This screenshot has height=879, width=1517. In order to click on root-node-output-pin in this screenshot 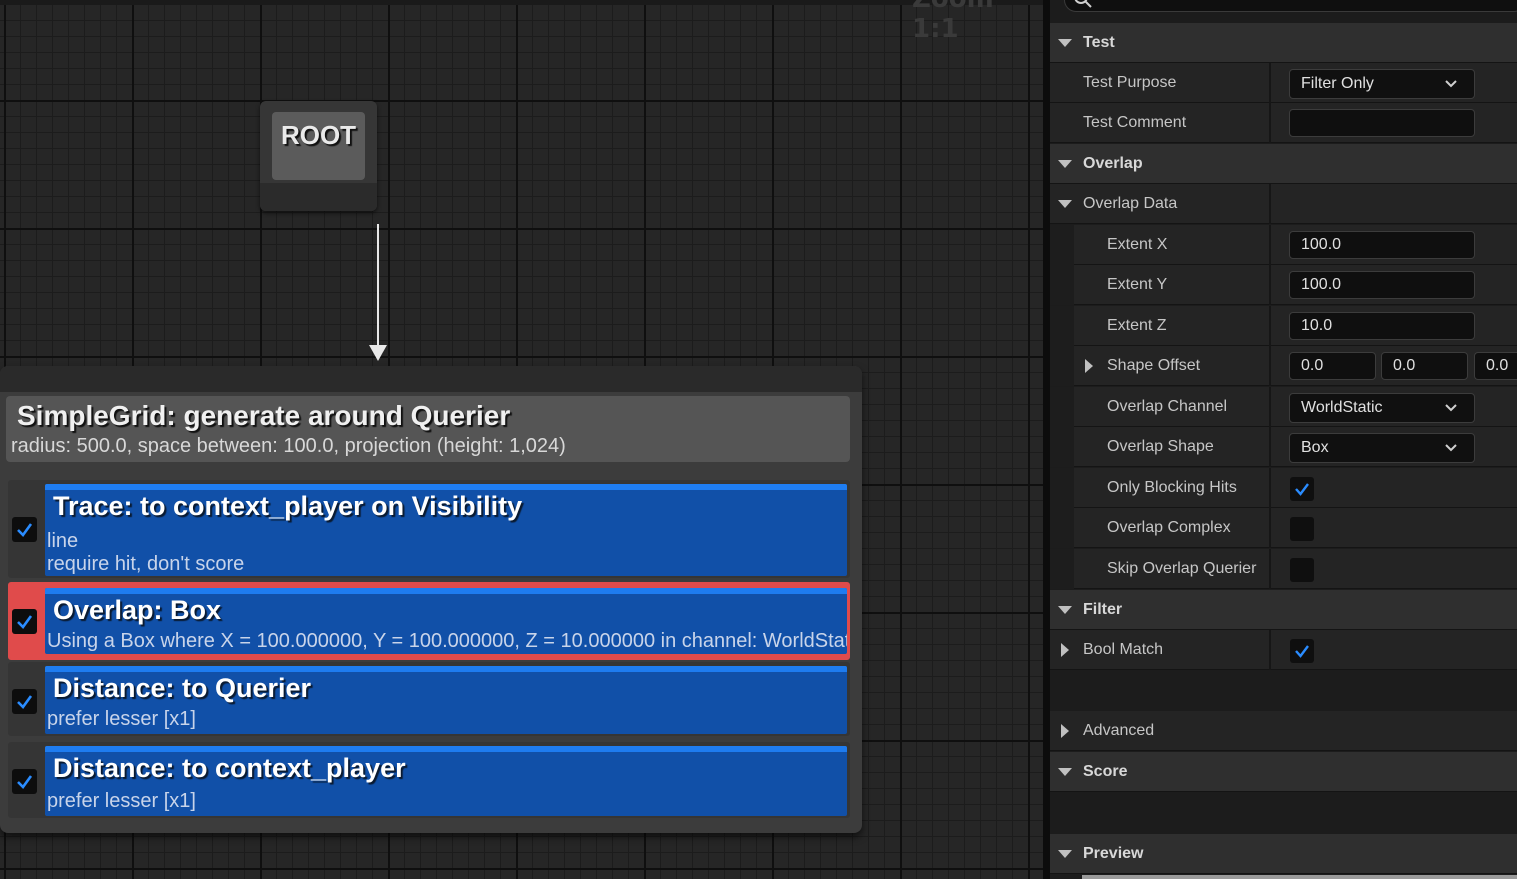, I will do `click(318, 197)`.